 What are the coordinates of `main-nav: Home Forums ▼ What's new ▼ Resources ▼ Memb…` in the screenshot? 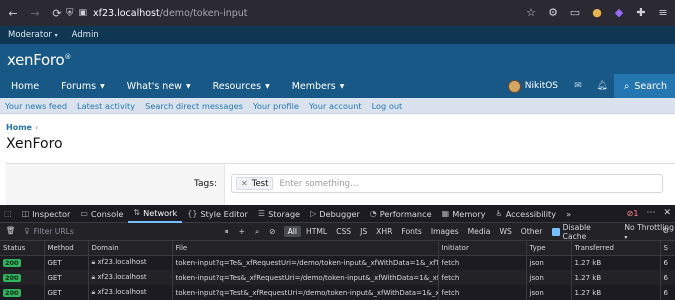 It's located at (337, 86).